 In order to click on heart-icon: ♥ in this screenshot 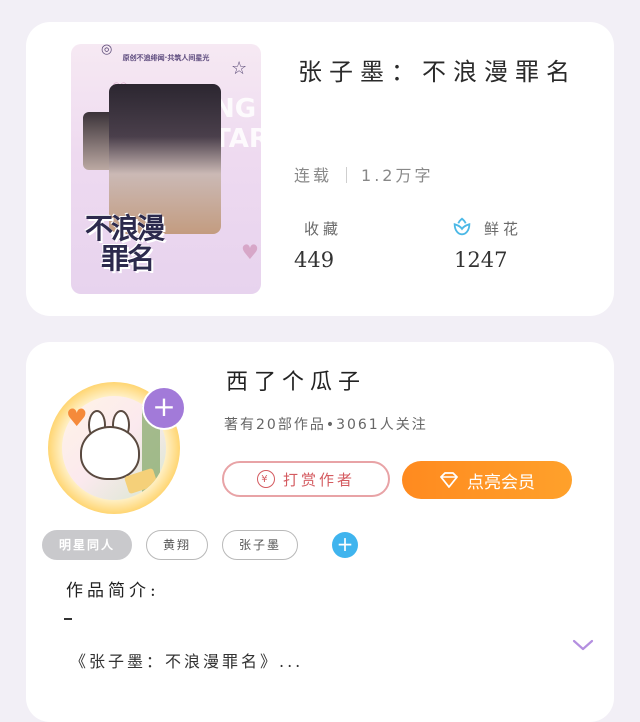, I will do `click(77, 418)`.